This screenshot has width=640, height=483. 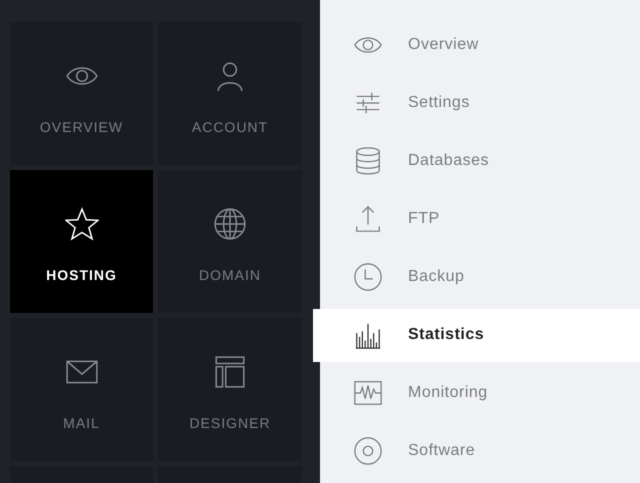 What do you see at coordinates (476, 103) in the screenshot?
I see `menu-item: Settings` at bounding box center [476, 103].